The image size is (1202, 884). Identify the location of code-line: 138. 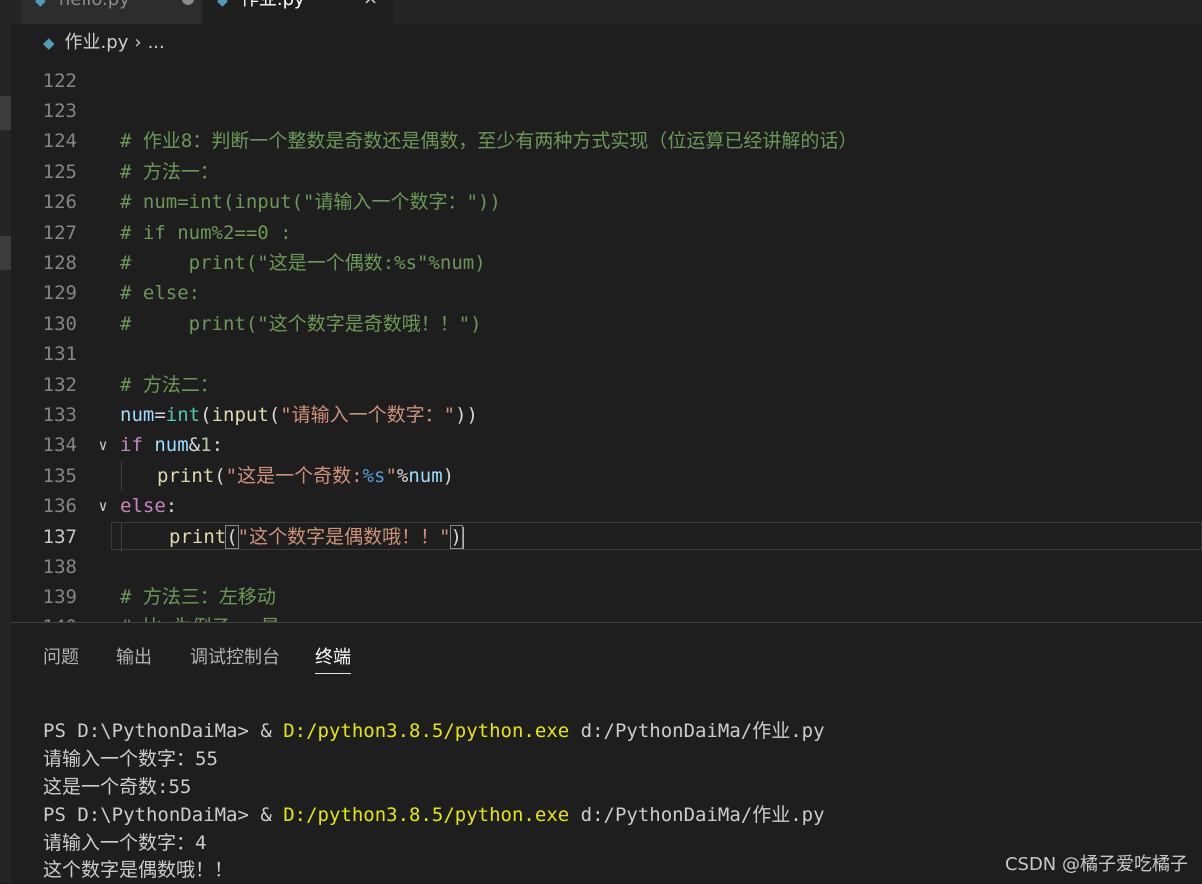
(606, 567).